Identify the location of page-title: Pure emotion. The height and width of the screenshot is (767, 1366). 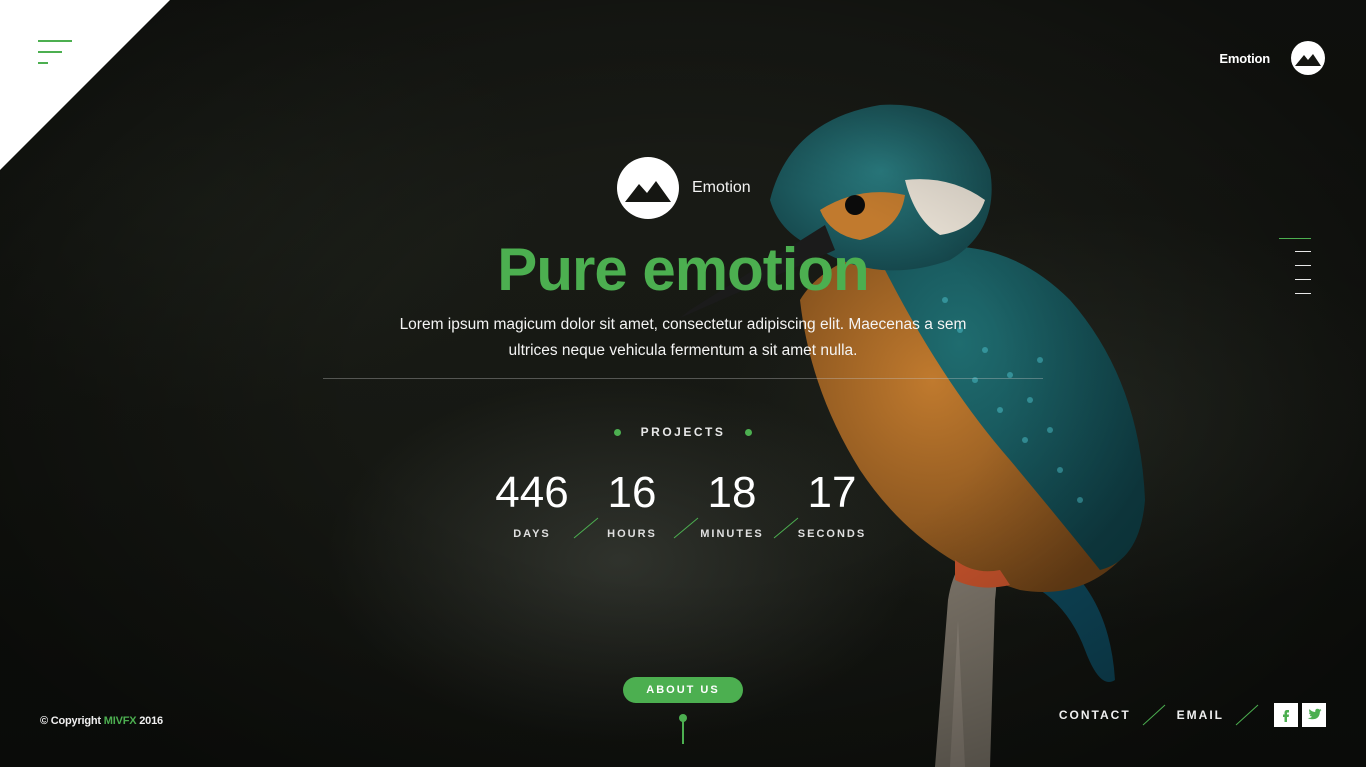
(683, 270).